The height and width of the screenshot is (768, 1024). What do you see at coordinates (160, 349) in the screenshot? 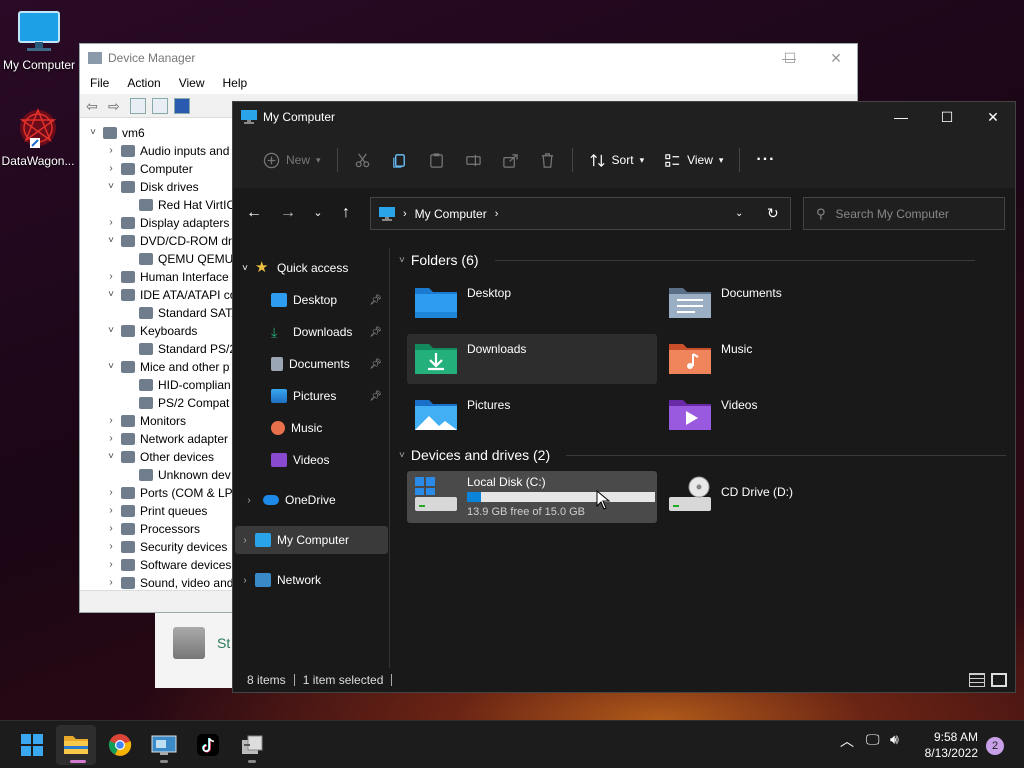
I see `device-tree-node: Standard PS/2` at bounding box center [160, 349].